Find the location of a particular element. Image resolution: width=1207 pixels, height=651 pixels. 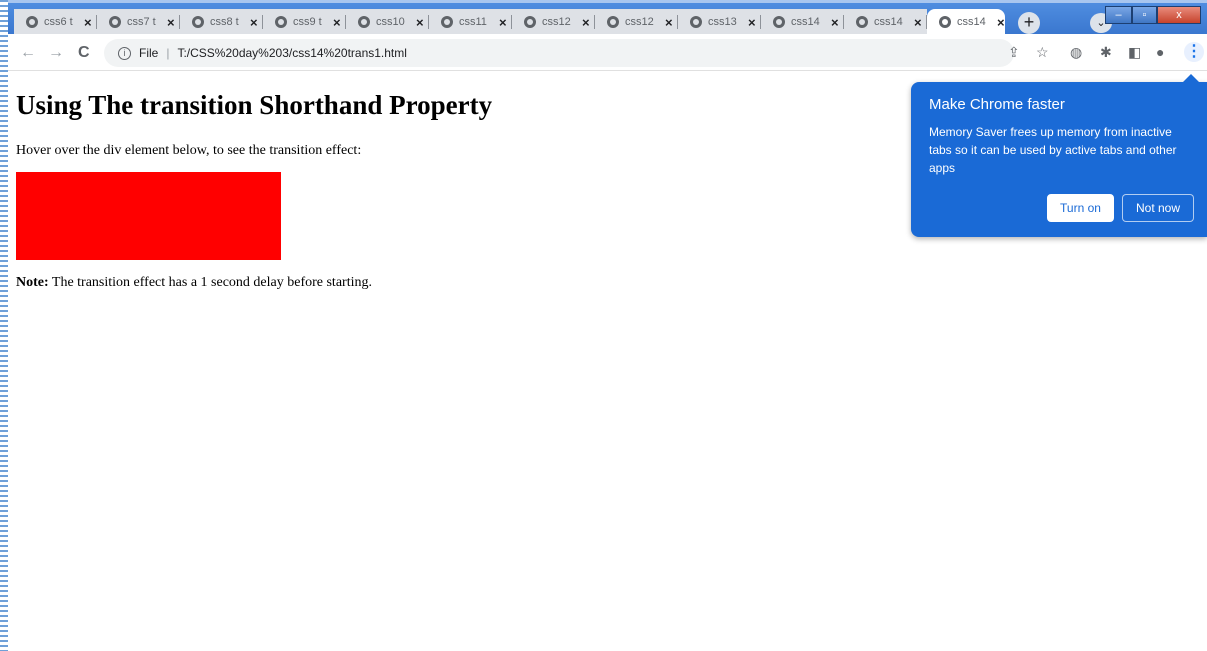

tab: css10 × is located at coordinates (387, 22).